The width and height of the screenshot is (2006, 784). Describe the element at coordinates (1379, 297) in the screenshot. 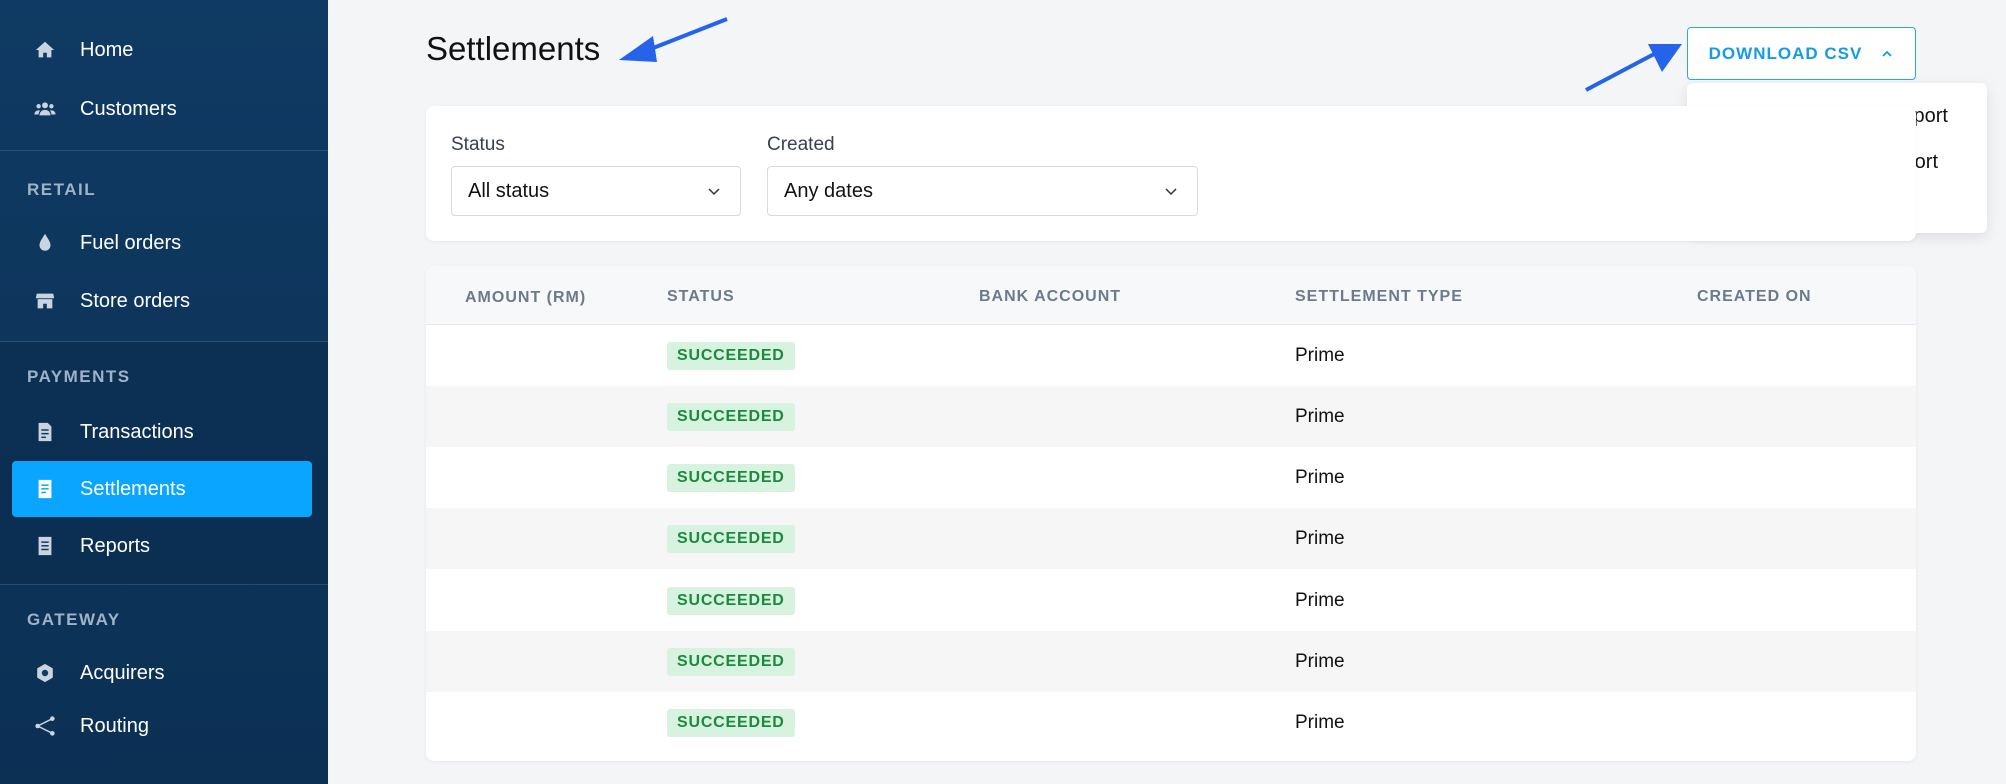

I see `column-header-settlement-type: SETTLEMENT TYPE` at that location.